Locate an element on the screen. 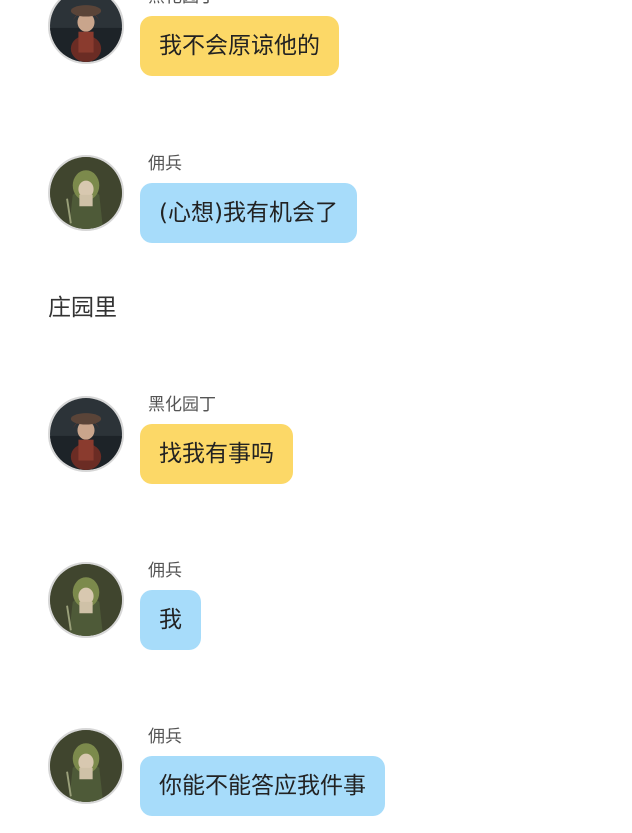  chat-message: 黑化园丁 我不会原谅他的 is located at coordinates (316, 44).